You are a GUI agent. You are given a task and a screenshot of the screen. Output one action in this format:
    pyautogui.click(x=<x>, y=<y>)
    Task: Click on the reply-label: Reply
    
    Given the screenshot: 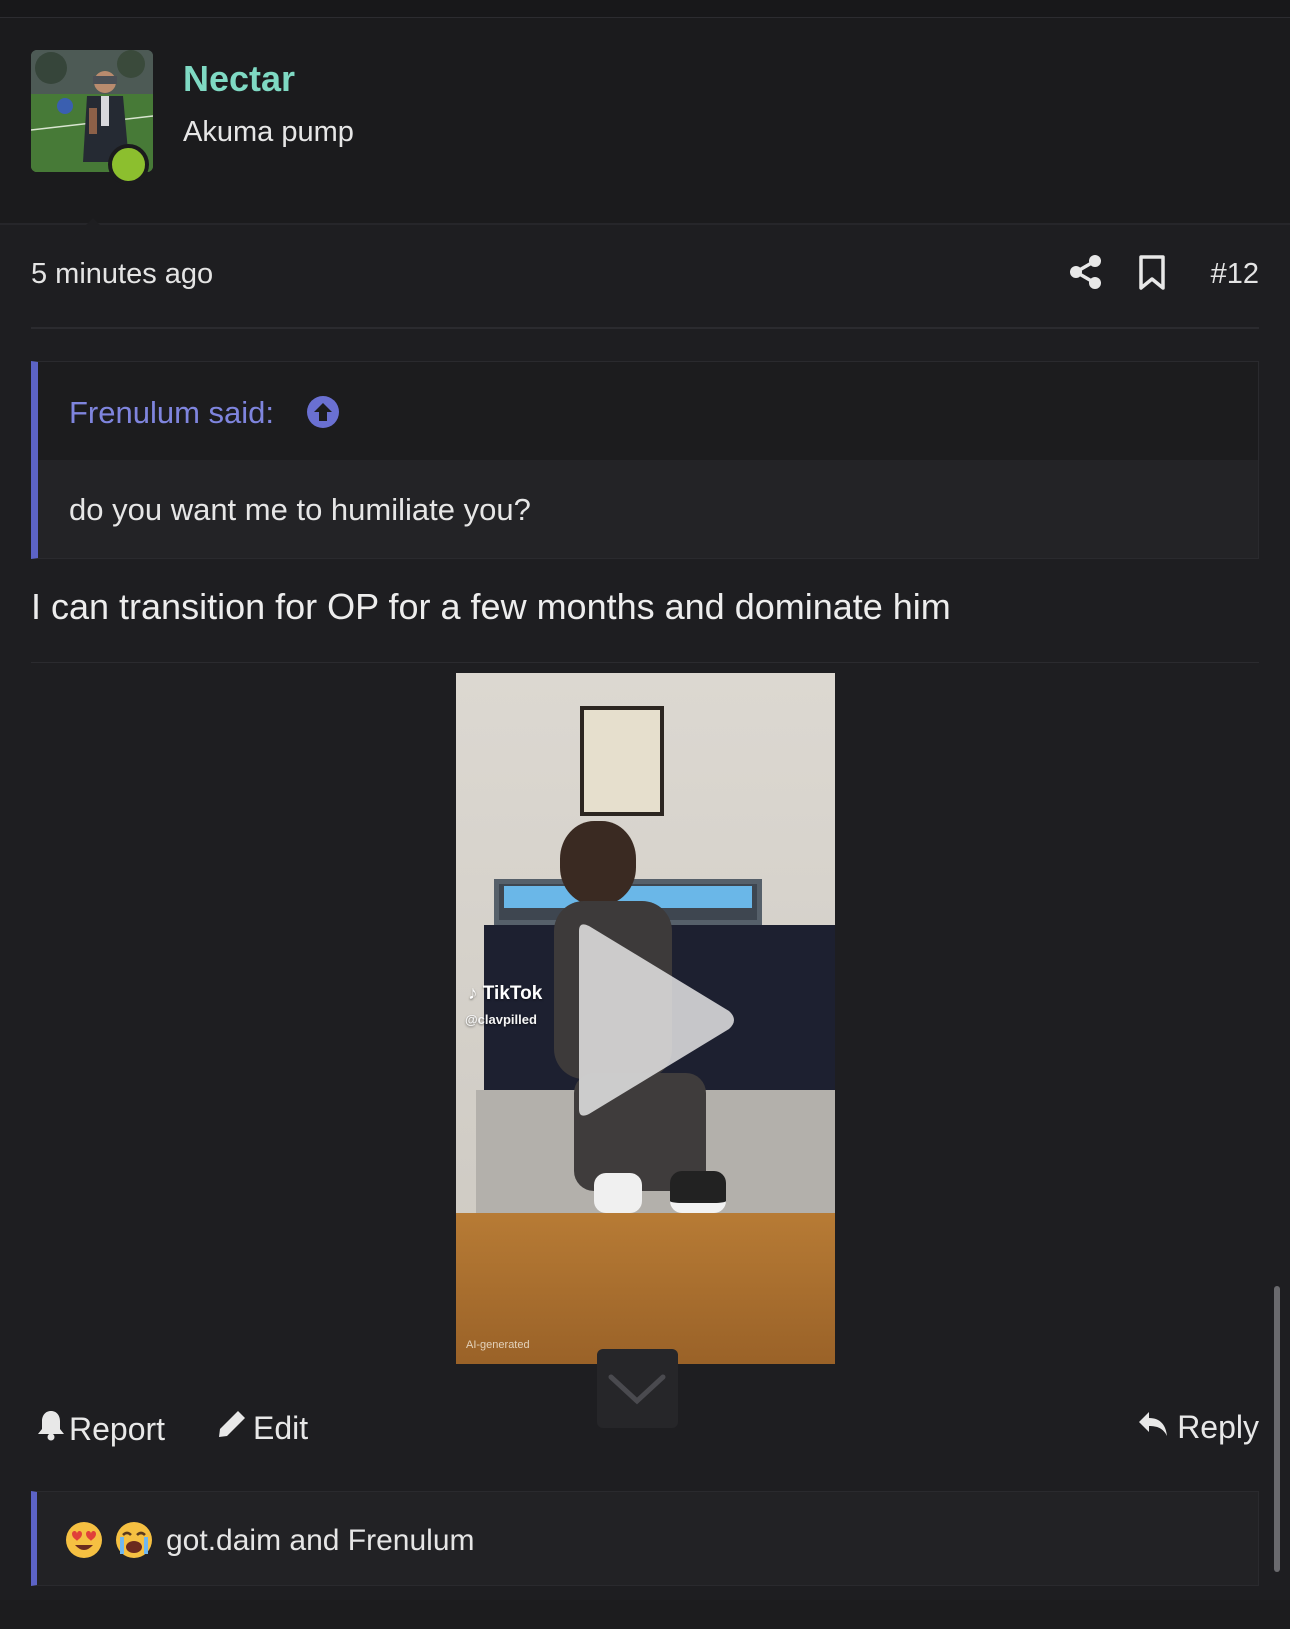 What is the action you would take?
    pyautogui.click(x=1218, y=1427)
    